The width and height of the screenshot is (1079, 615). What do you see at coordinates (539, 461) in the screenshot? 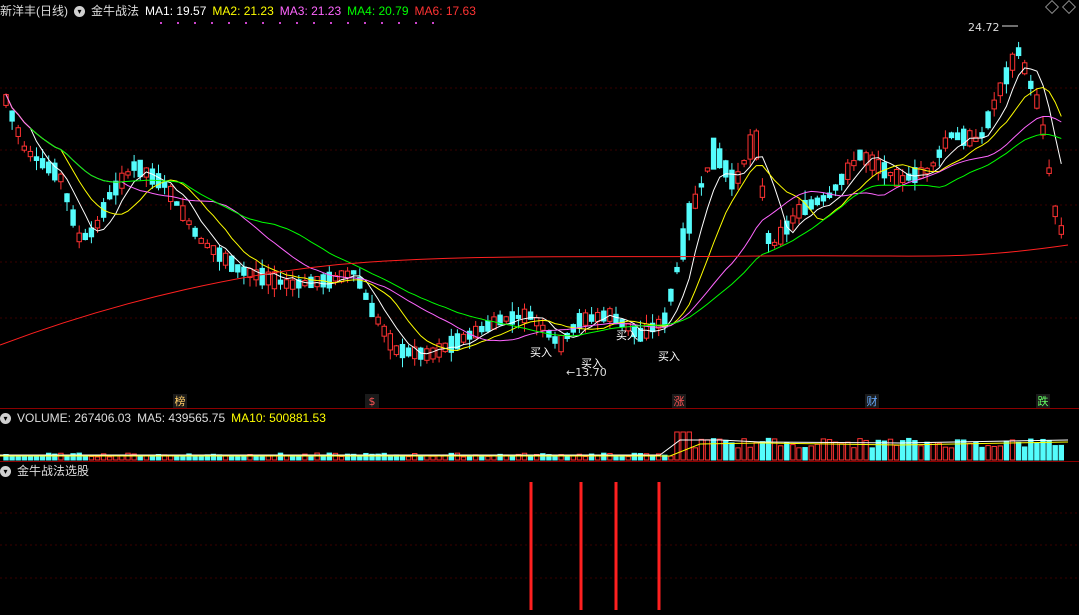
I see `panel-separator` at bounding box center [539, 461].